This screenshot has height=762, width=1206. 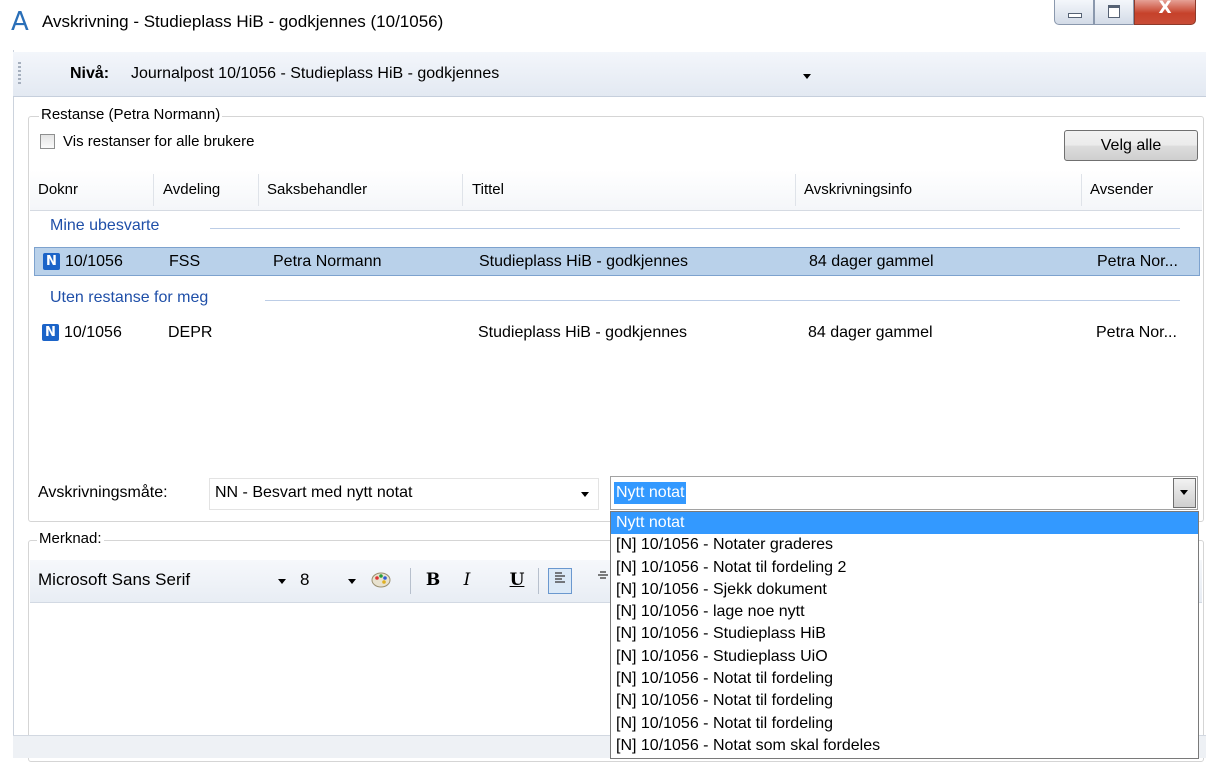 What do you see at coordinates (20, 22) in the screenshot?
I see `app-logo-icon: A` at bounding box center [20, 22].